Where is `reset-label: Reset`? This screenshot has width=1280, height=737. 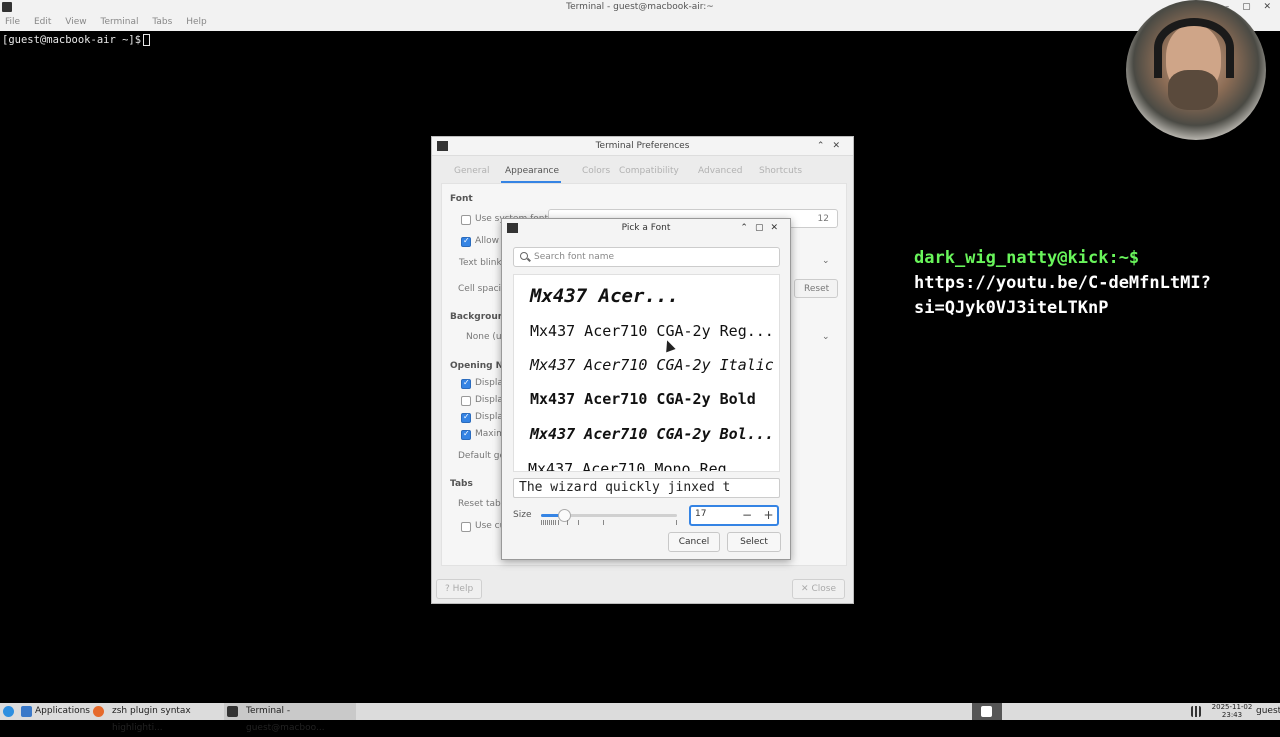 reset-label: Reset is located at coordinates (817, 289).